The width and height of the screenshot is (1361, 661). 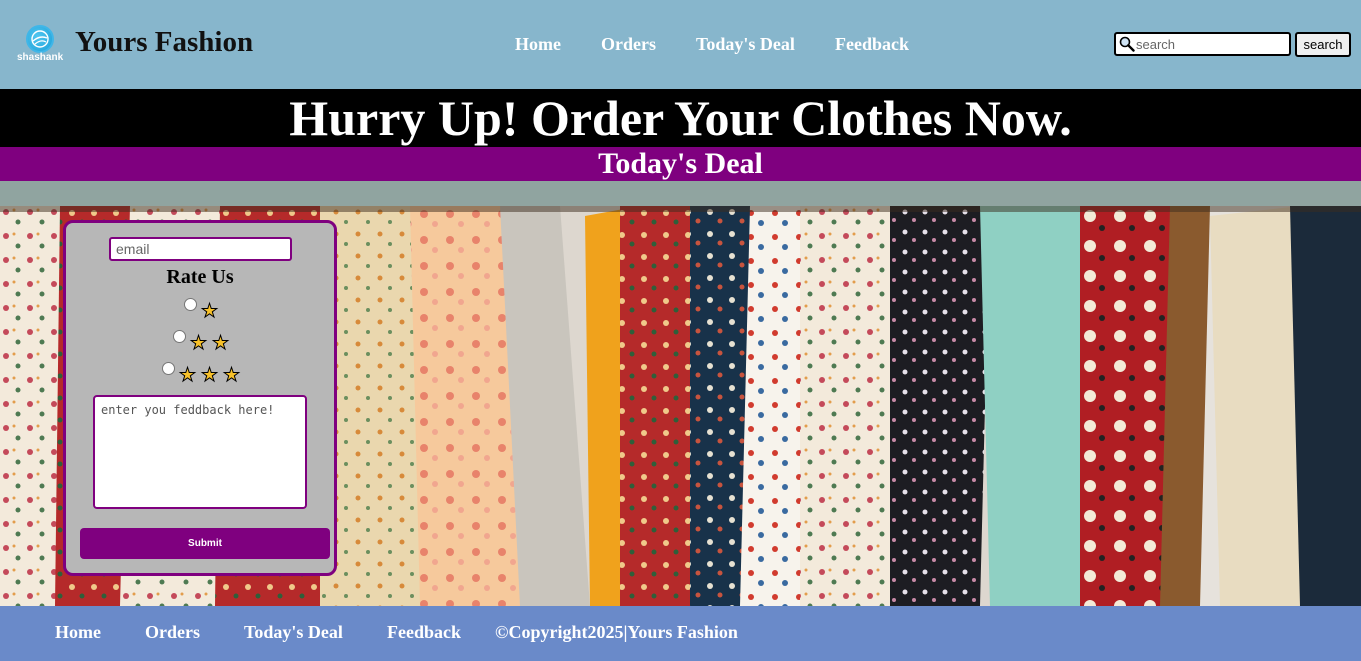 I want to click on search-box, so click(x=1202, y=44).